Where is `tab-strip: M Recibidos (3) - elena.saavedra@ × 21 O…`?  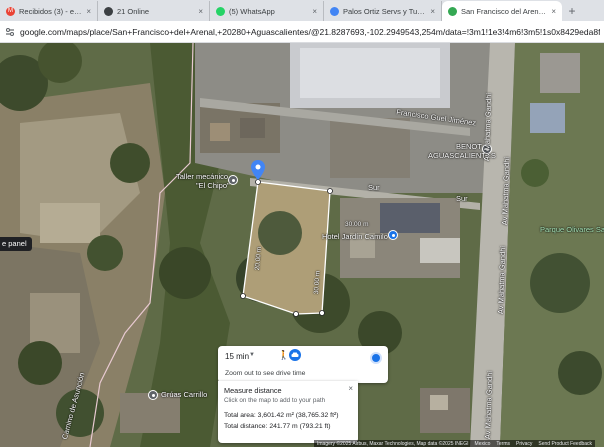
tab-strip: M Recibidos (3) - elena.saavedra@ × 21 O… is located at coordinates (302, 10).